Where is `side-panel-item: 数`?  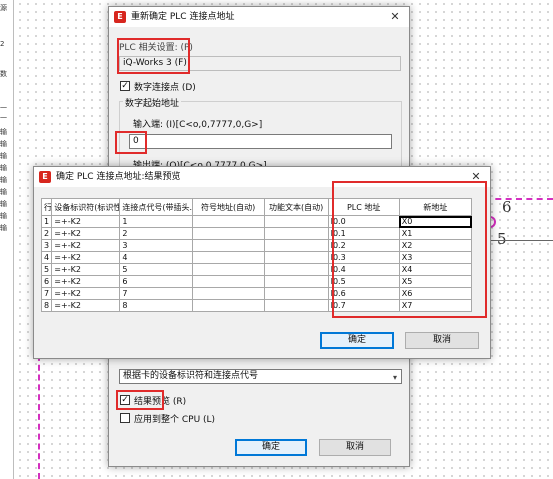 side-panel-item: 数 is located at coordinates (6, 74).